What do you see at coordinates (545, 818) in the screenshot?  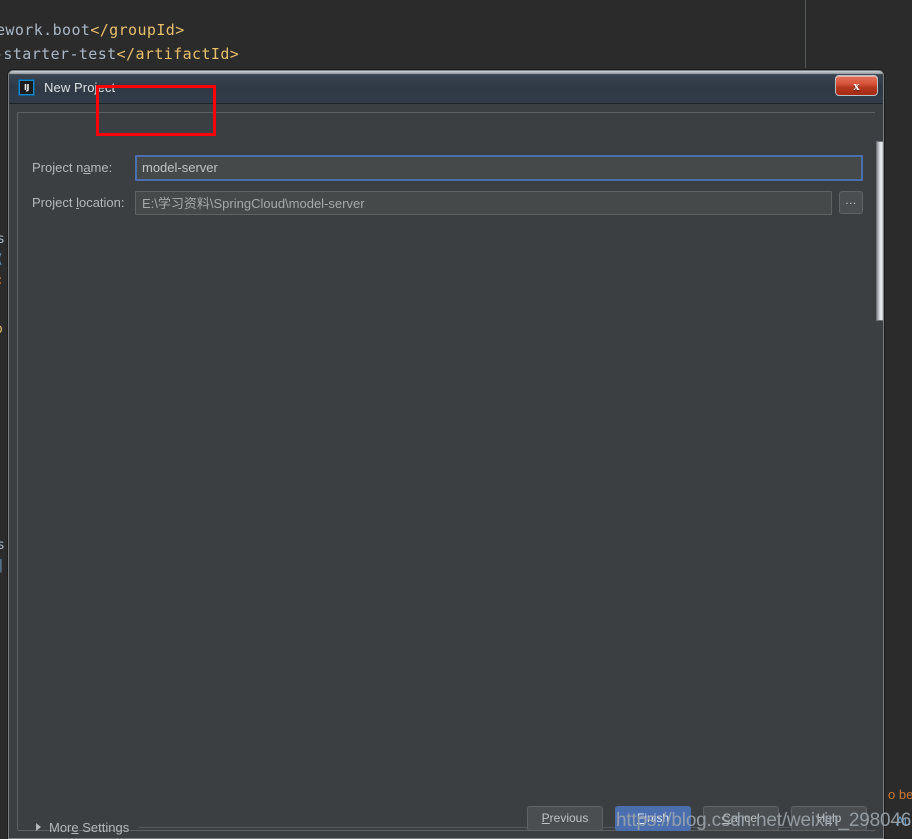 I see `button-mnemonic: P` at bounding box center [545, 818].